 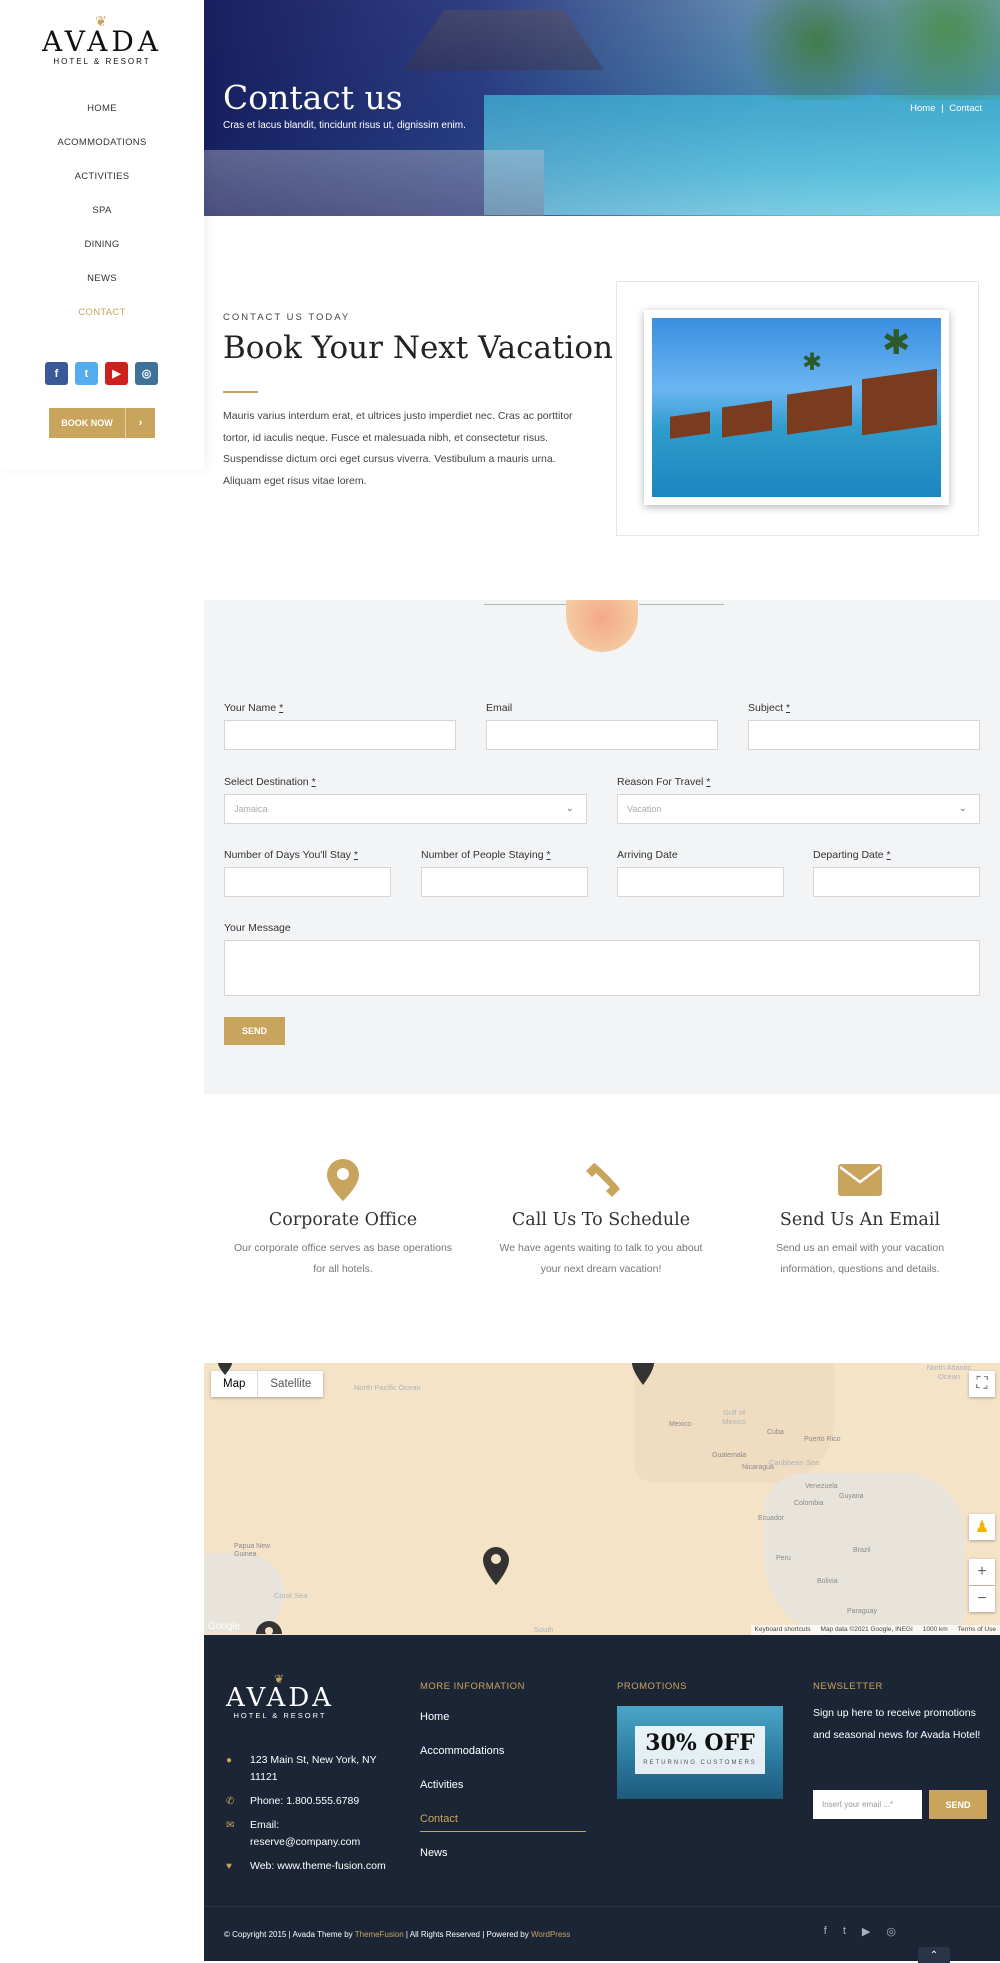 I want to click on flower-decoration, so click(x=604, y=626).